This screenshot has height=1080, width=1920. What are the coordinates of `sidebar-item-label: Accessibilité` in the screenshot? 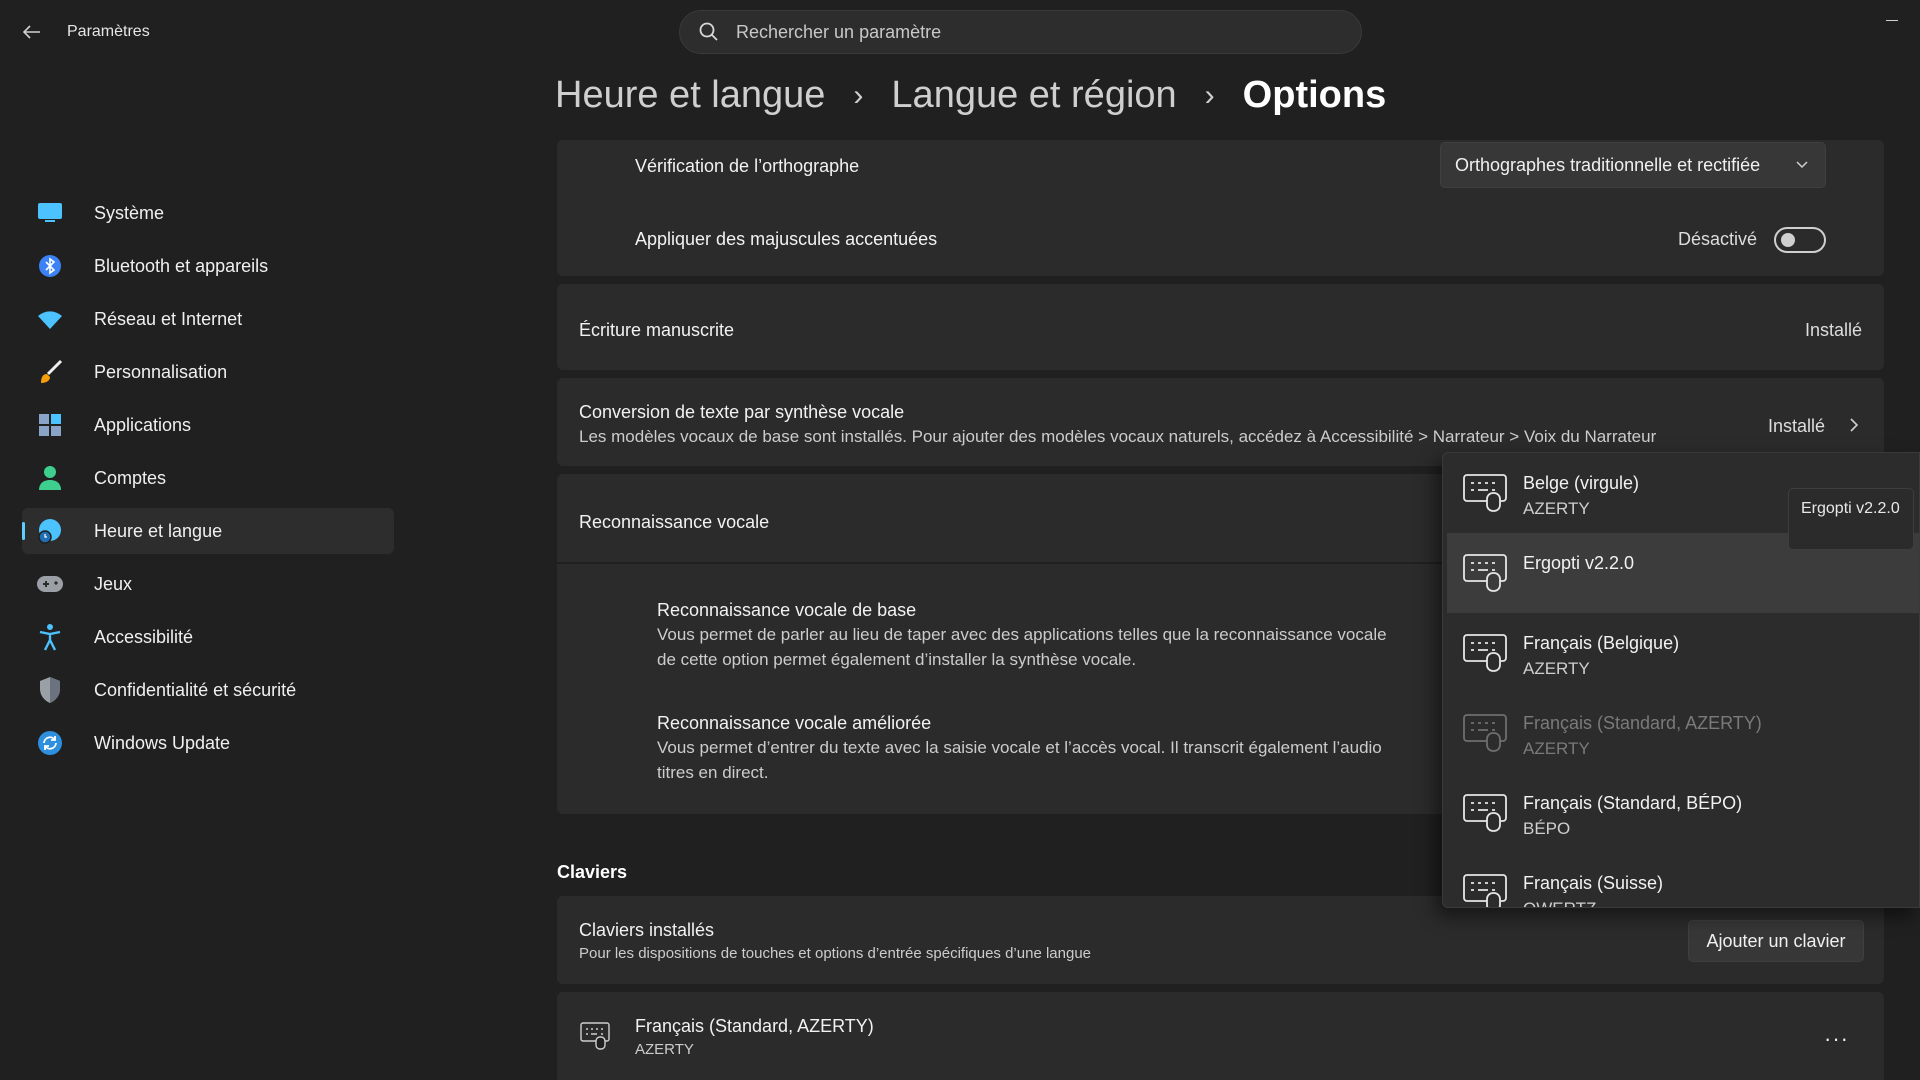 It's located at (144, 636).